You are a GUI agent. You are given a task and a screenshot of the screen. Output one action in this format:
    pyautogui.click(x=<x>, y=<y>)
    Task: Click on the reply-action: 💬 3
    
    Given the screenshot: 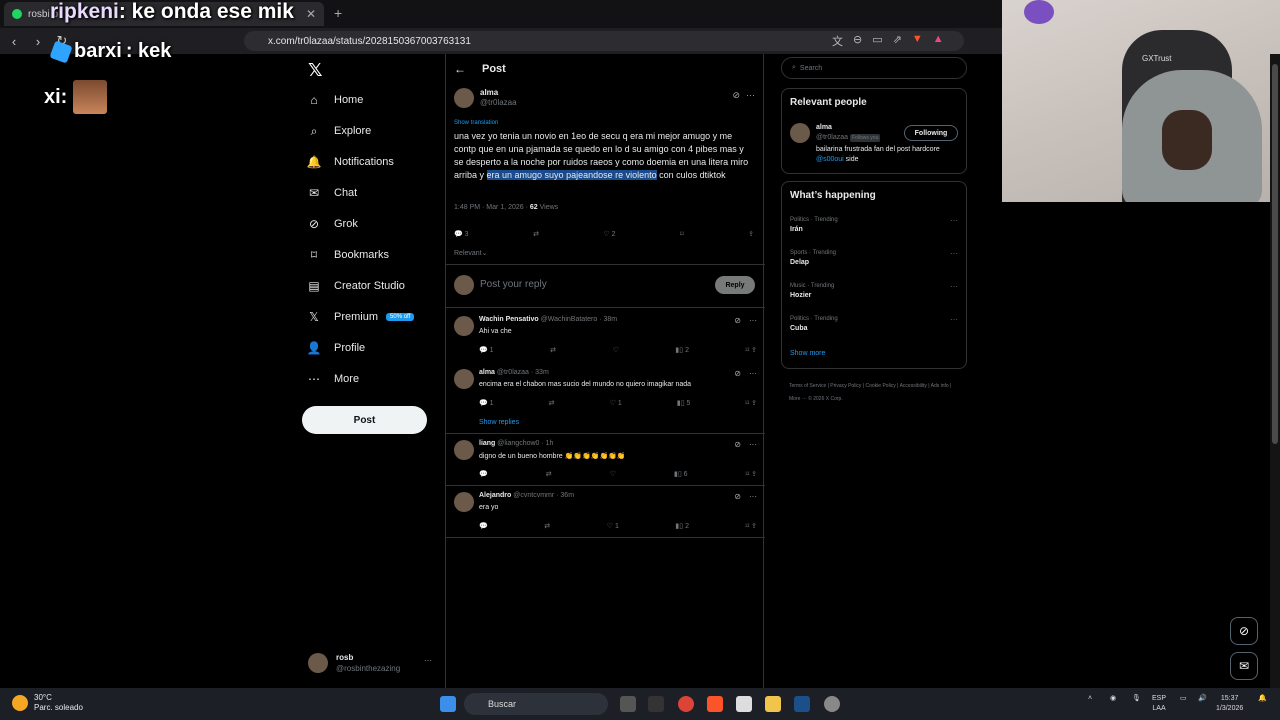 What is the action you would take?
    pyautogui.click(x=461, y=234)
    